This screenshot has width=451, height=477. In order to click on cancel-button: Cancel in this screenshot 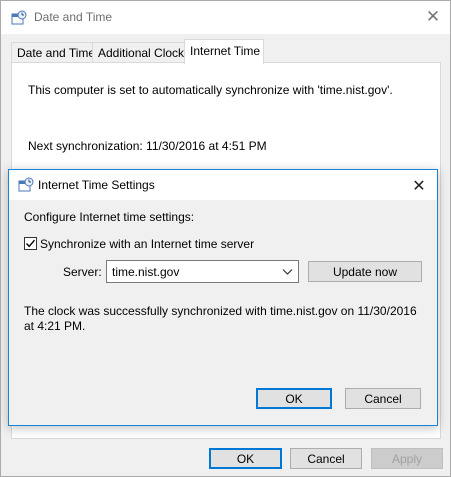, I will do `click(326, 458)`.